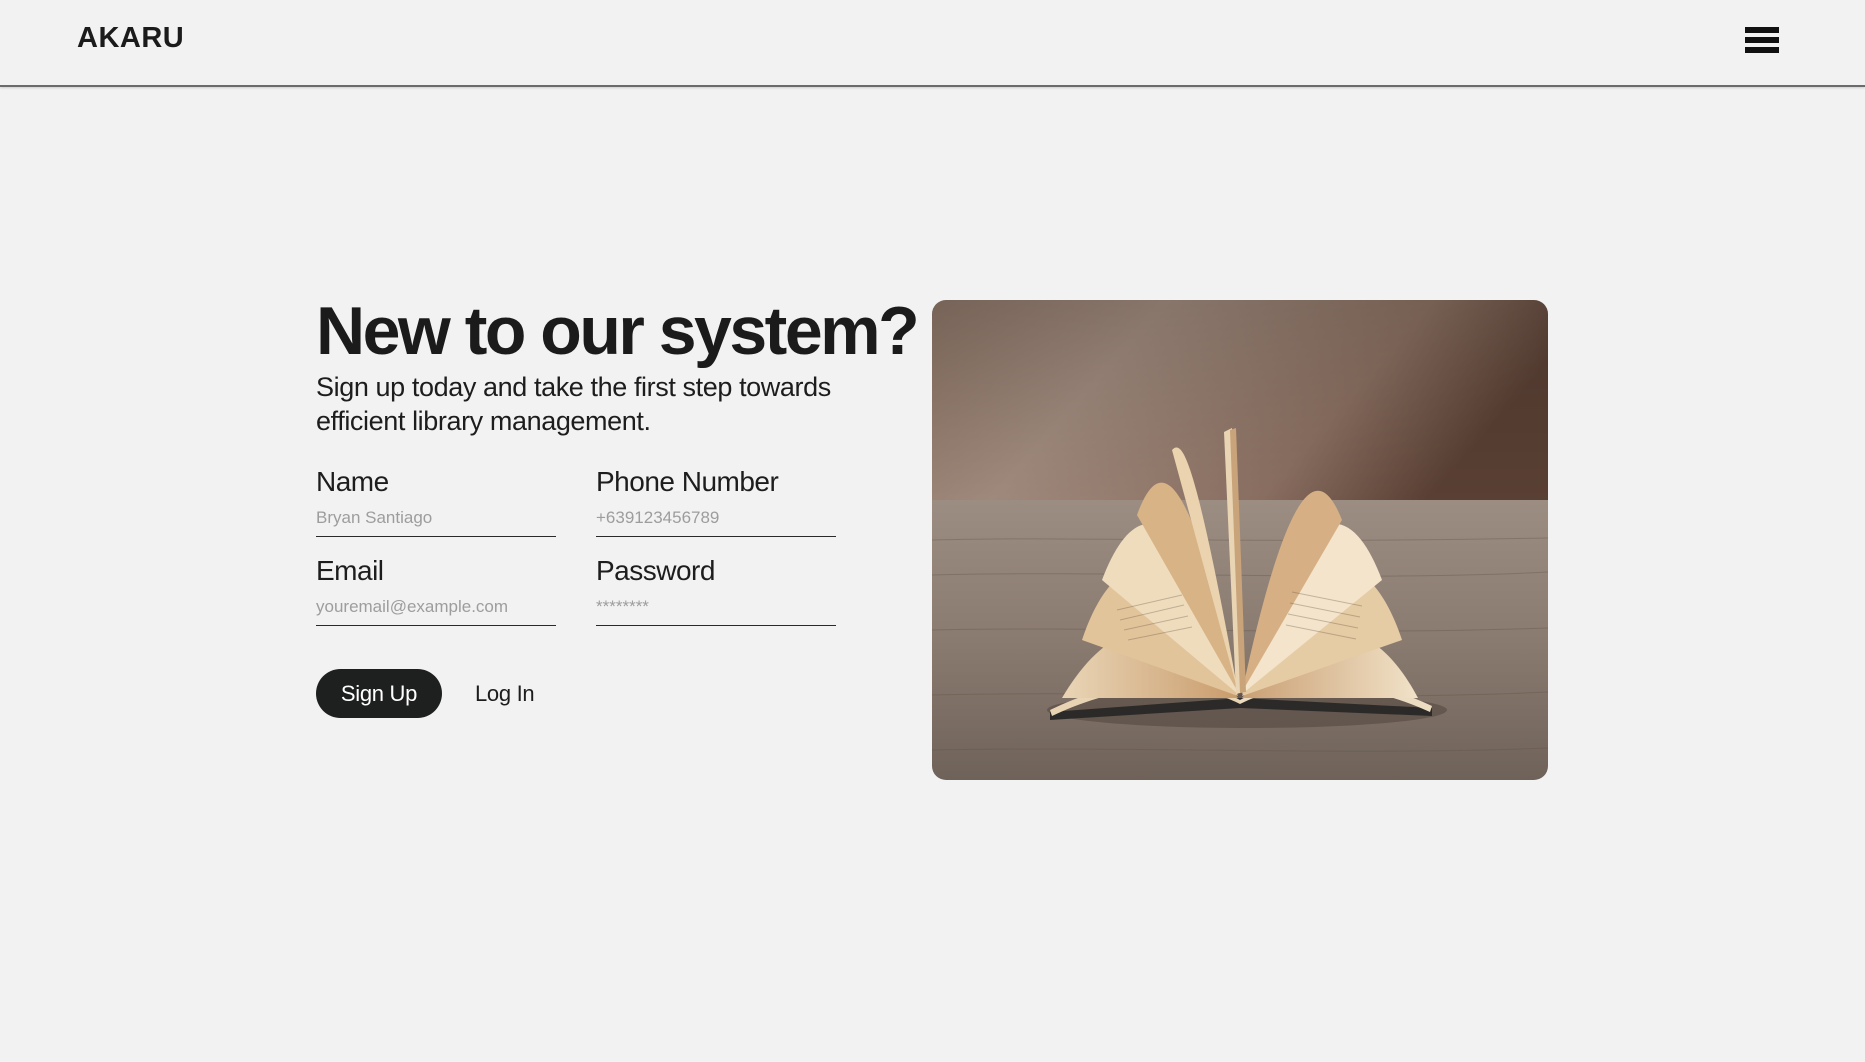 The width and height of the screenshot is (1865, 1062). I want to click on form-actions: Sign Up Log In, so click(425, 693).